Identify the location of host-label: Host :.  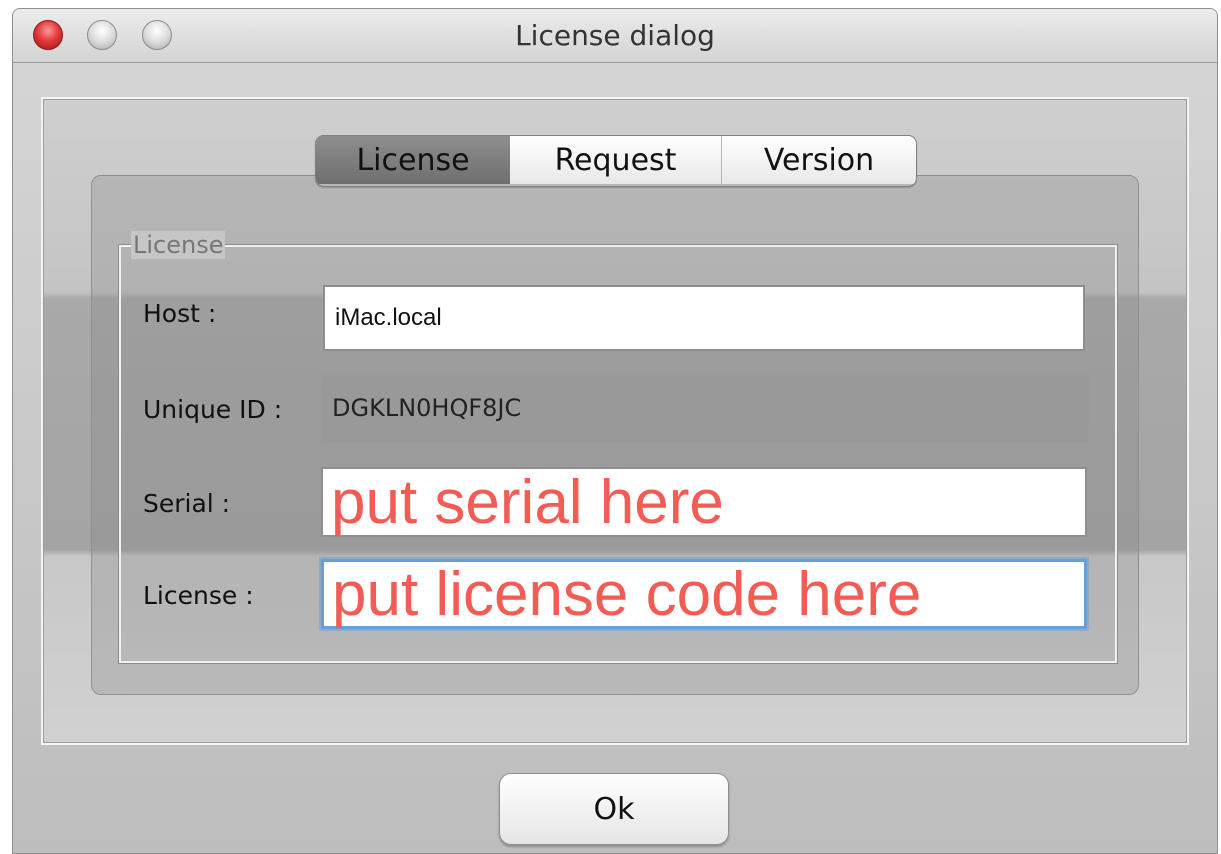
(180, 313).